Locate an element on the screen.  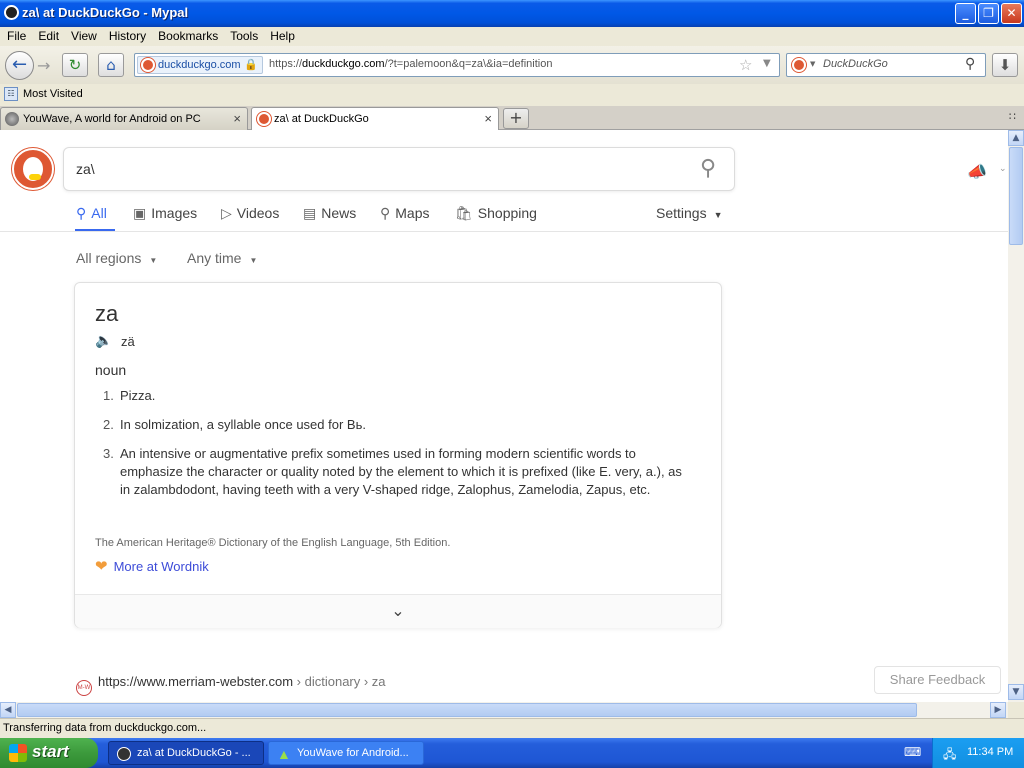
bookmark-most-visited: Most Visited is located at coordinates (53, 94).